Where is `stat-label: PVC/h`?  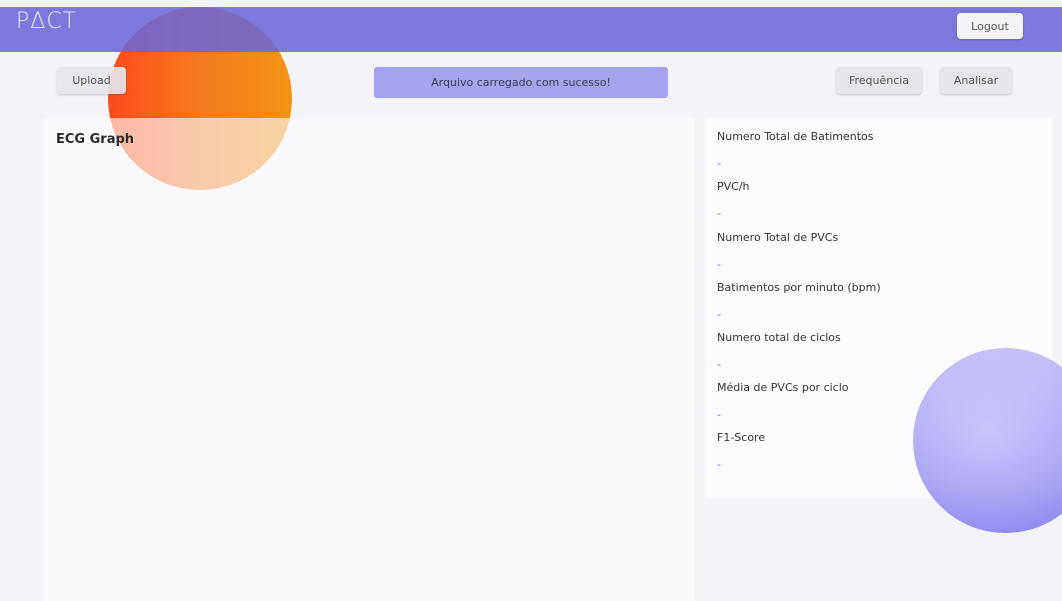
stat-label: PVC/h is located at coordinates (733, 186).